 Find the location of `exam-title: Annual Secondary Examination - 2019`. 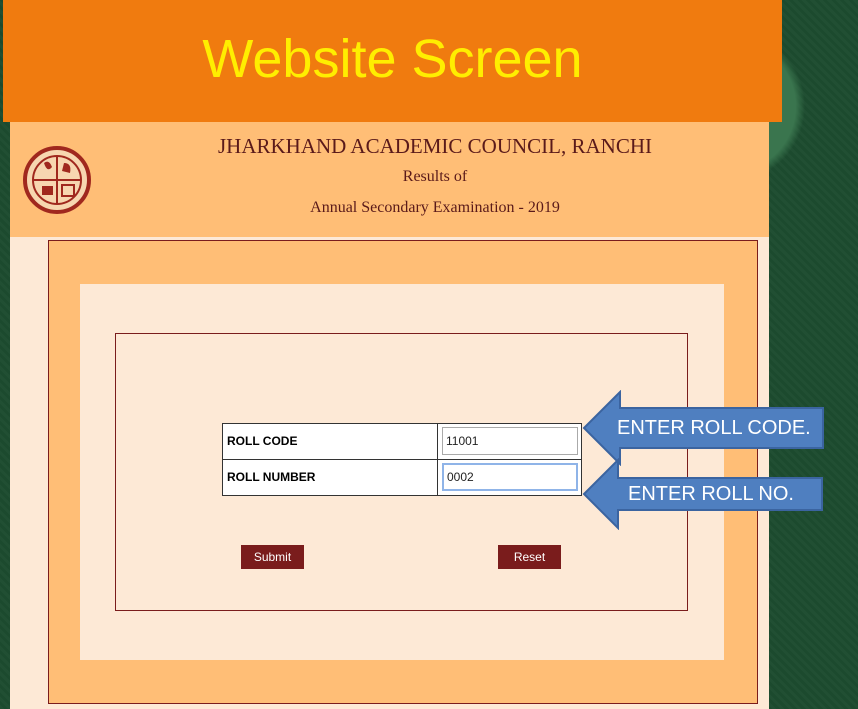

exam-title: Annual Secondary Examination - 2019 is located at coordinates (435, 207).